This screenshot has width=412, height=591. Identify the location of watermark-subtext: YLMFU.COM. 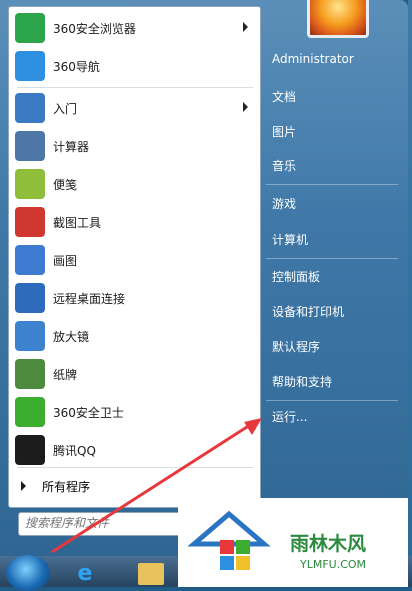
(333, 564).